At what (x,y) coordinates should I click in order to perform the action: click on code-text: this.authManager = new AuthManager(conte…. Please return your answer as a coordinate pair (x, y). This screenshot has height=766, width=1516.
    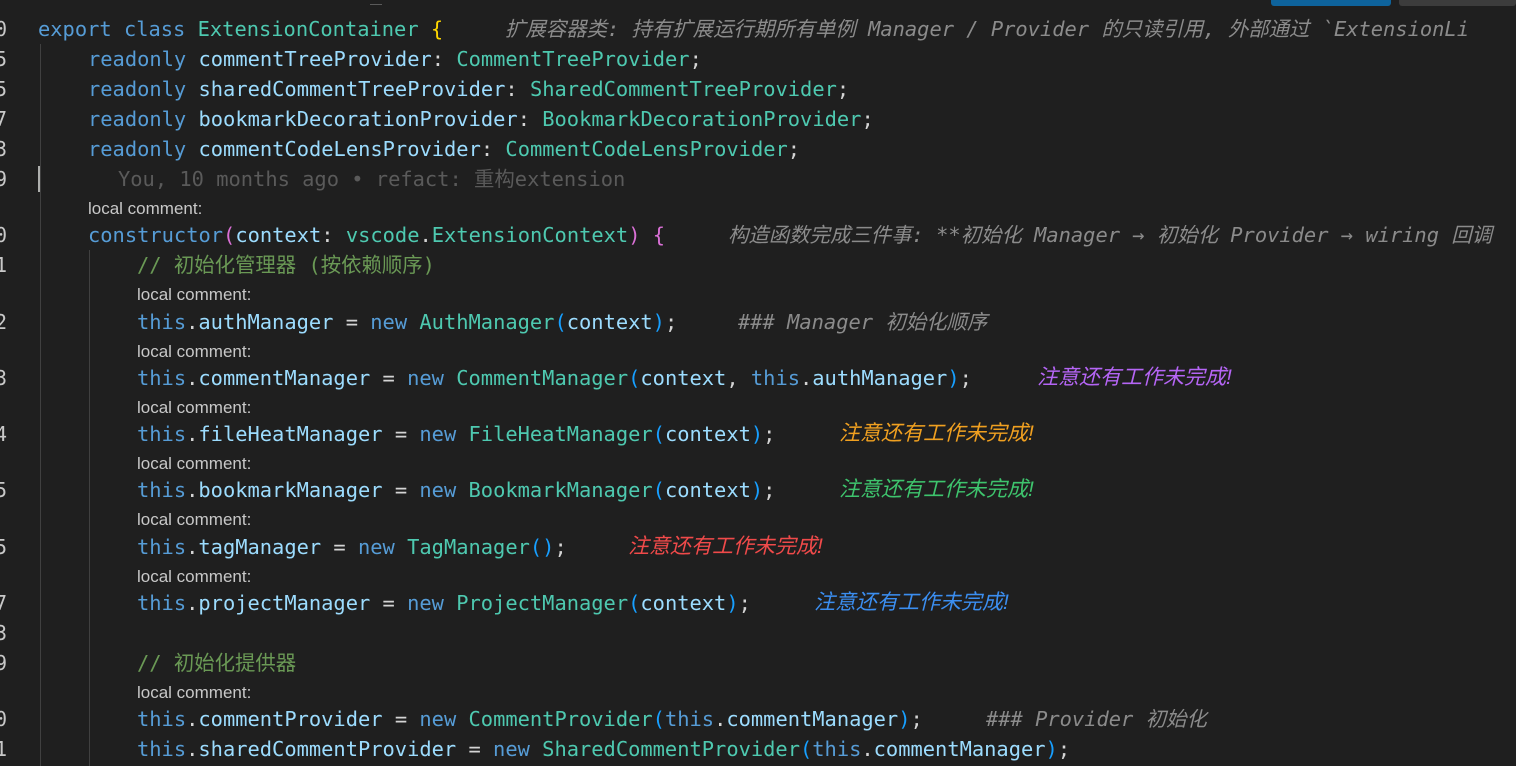
    Looking at the image, I should click on (407, 322).